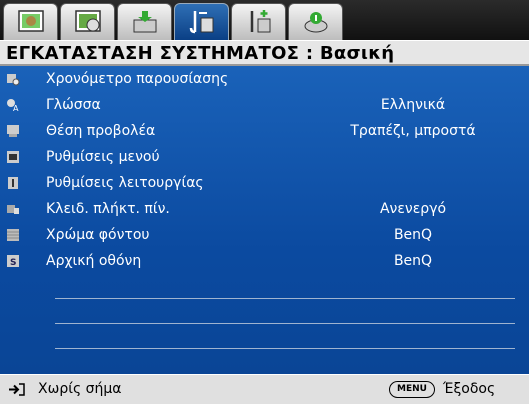 This screenshot has width=529, height=404. What do you see at coordinates (264, 389) in the screenshot?
I see `status-bar: Χωρίς σήμα MENU Έξοδος` at bounding box center [264, 389].